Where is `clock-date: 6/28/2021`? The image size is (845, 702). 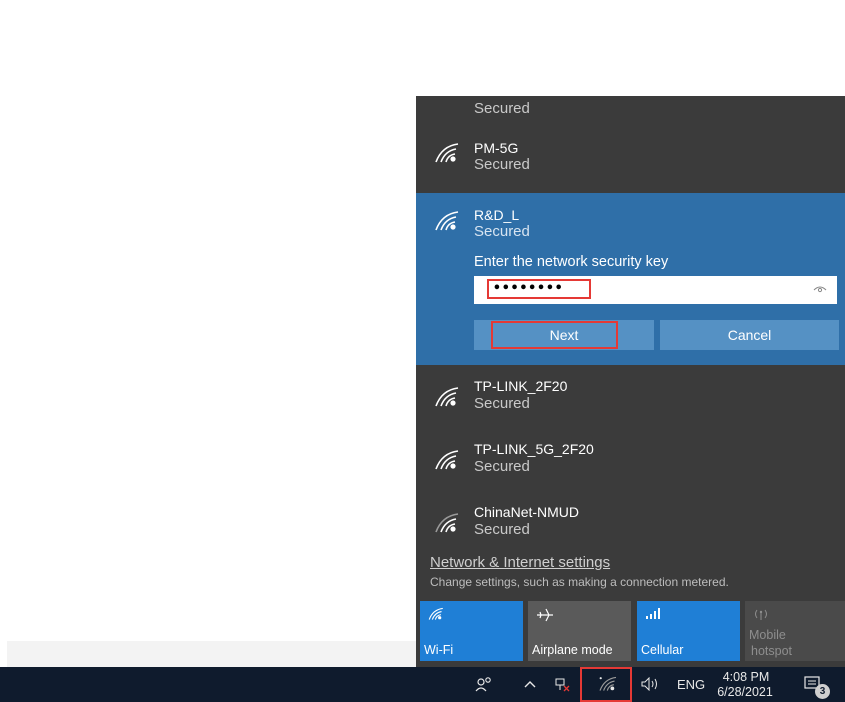 clock-date: 6/28/2021 is located at coordinates (745, 692).